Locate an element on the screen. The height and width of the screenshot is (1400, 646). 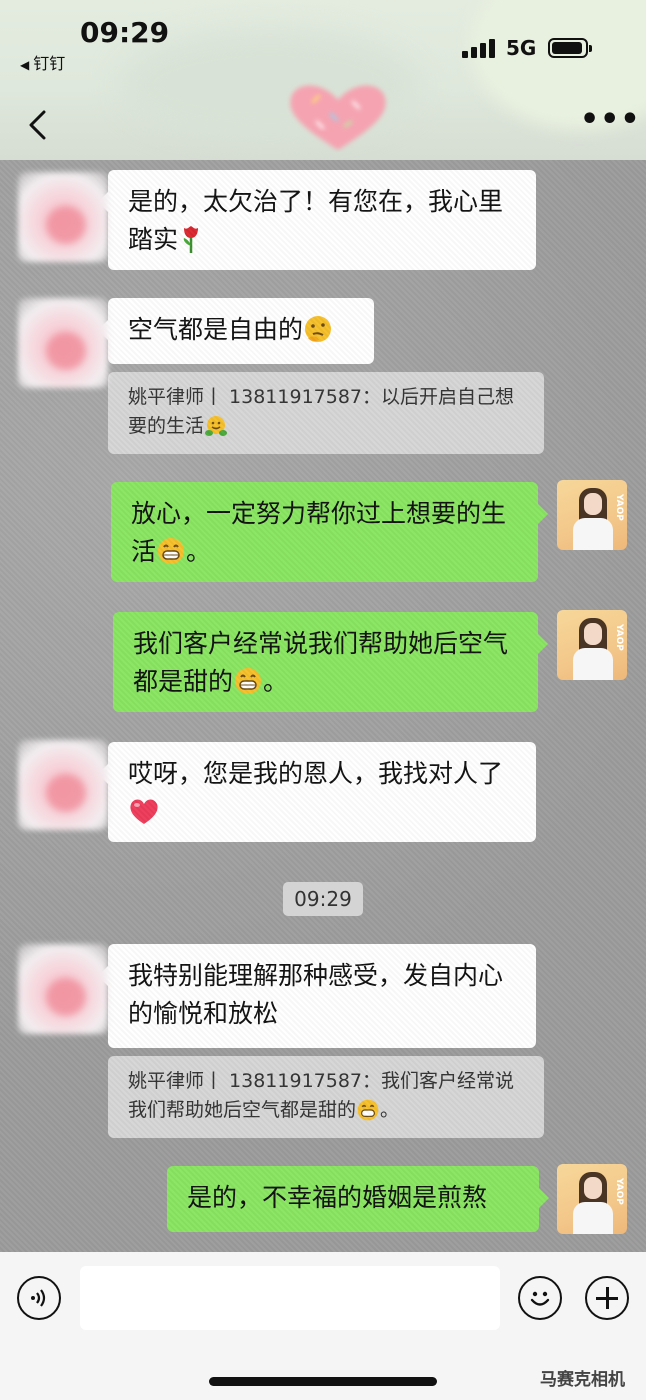
message-text: 空气都是自由的 is located at coordinates (216, 329).